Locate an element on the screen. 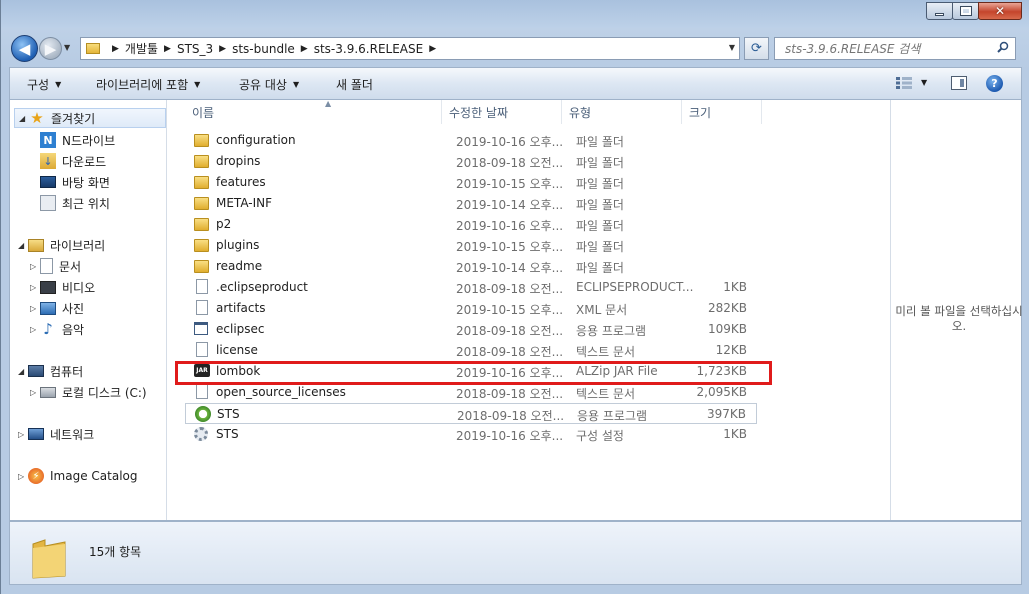 Image resolution: width=1029 pixels, height=594 pixels. breadcrumb-item: sts-bundle is located at coordinates (263, 49).